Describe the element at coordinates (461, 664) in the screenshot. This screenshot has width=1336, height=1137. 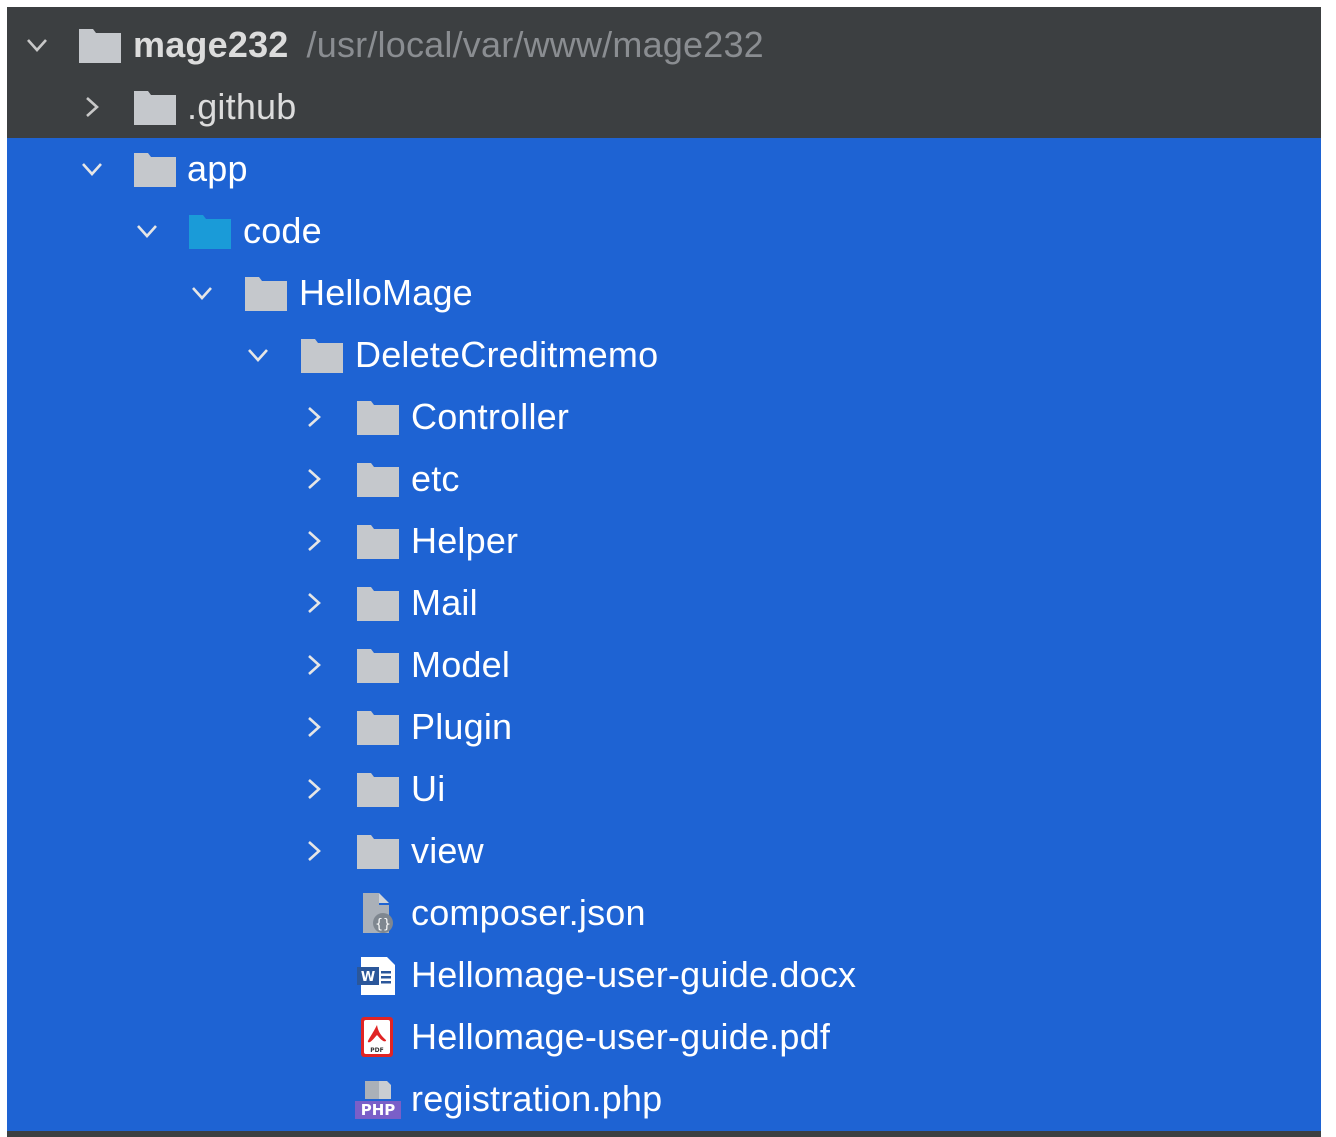
I see `tree-item-label: Model` at that location.